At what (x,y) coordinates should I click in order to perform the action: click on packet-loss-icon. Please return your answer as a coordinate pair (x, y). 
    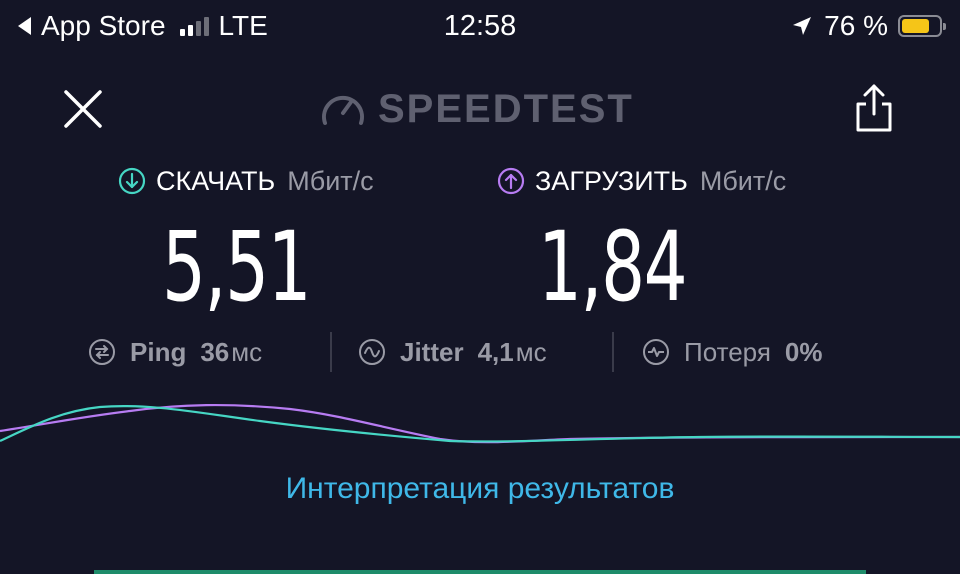
    Looking at the image, I should click on (656, 352).